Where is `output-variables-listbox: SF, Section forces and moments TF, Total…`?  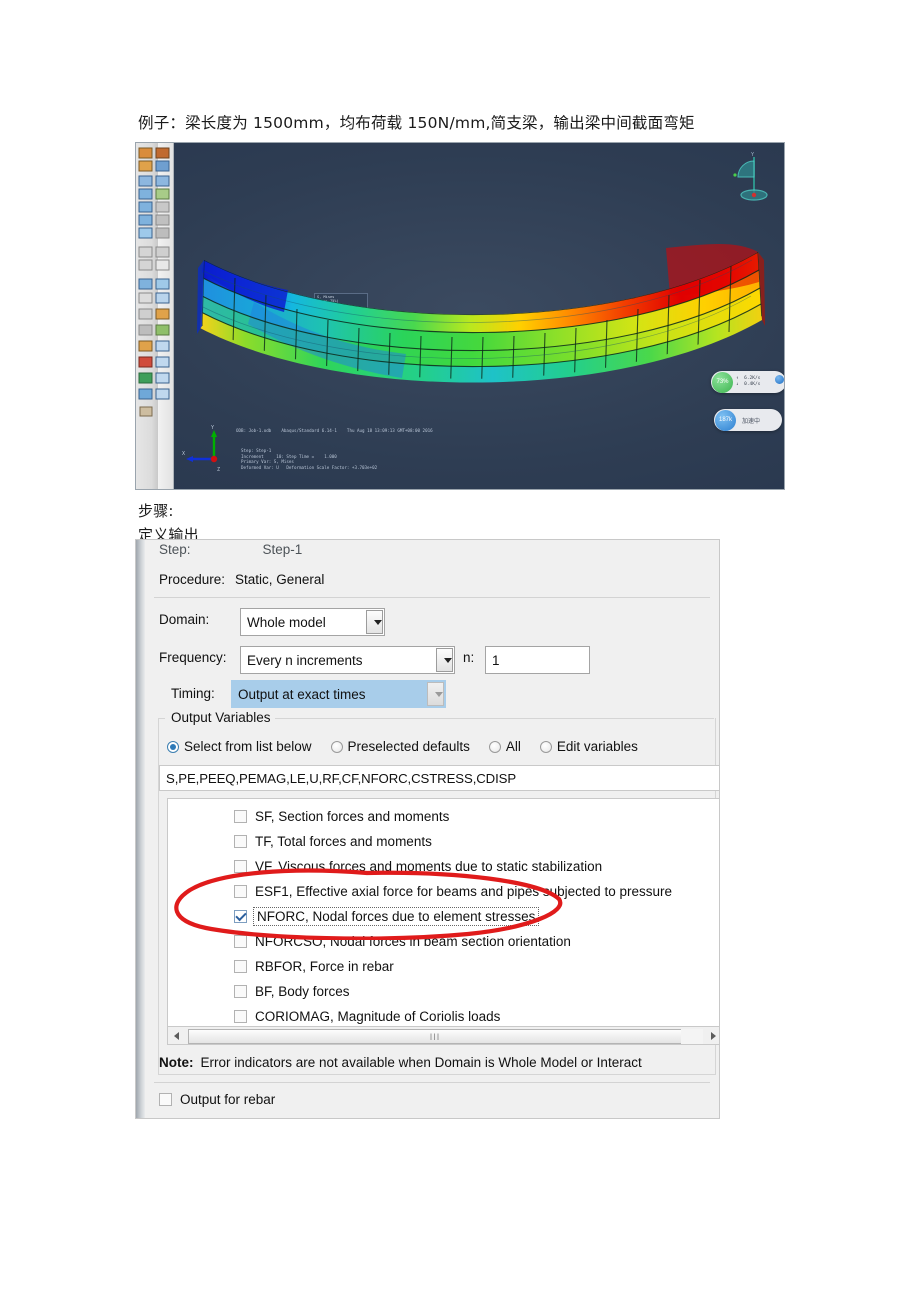
output-variables-listbox: SF, Section forces and moments TF, Total… is located at coordinates (443, 913).